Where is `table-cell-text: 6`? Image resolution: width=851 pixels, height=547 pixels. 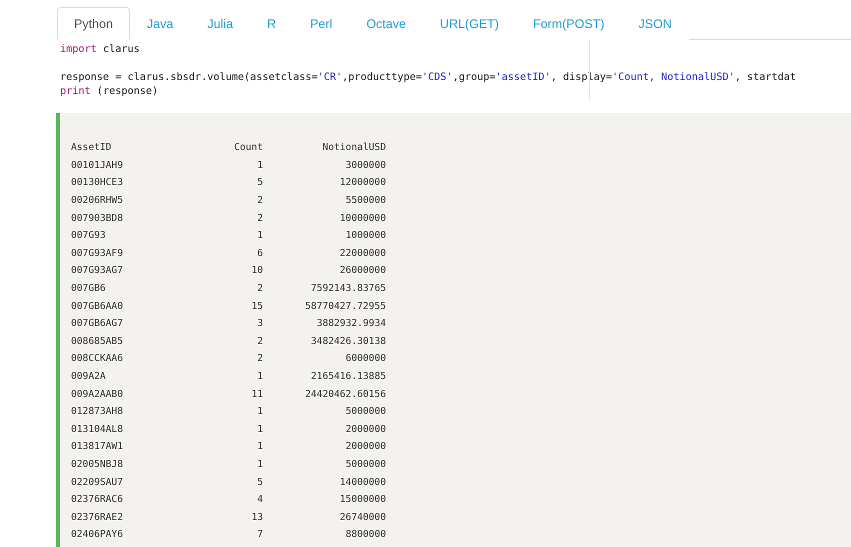 table-cell-text: 6 is located at coordinates (259, 253).